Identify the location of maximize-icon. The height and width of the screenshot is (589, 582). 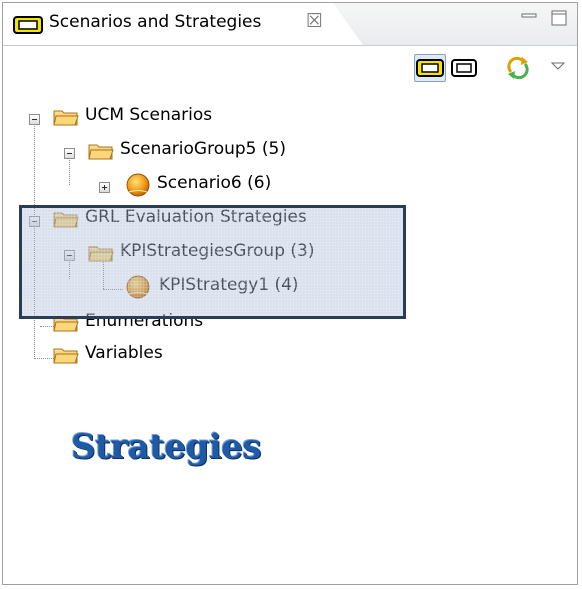
(559, 18).